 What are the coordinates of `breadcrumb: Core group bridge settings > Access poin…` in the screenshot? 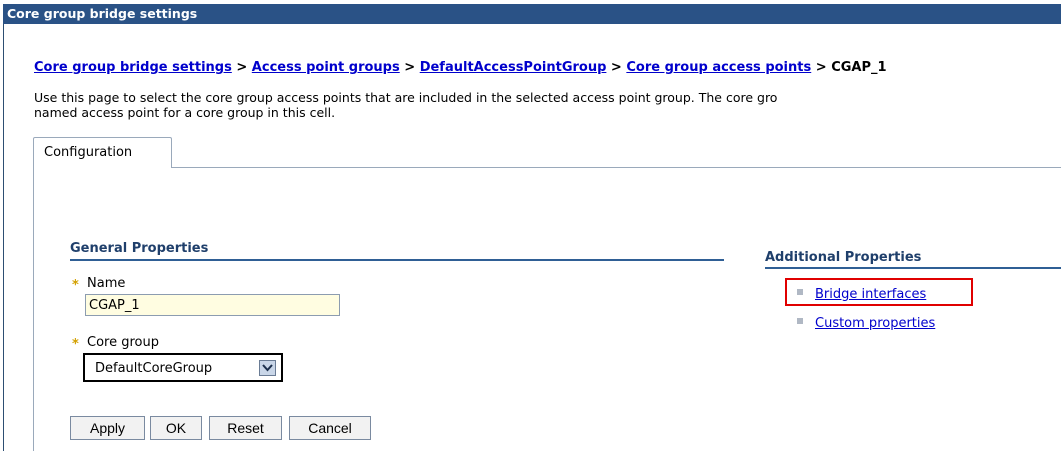 It's located at (460, 67).